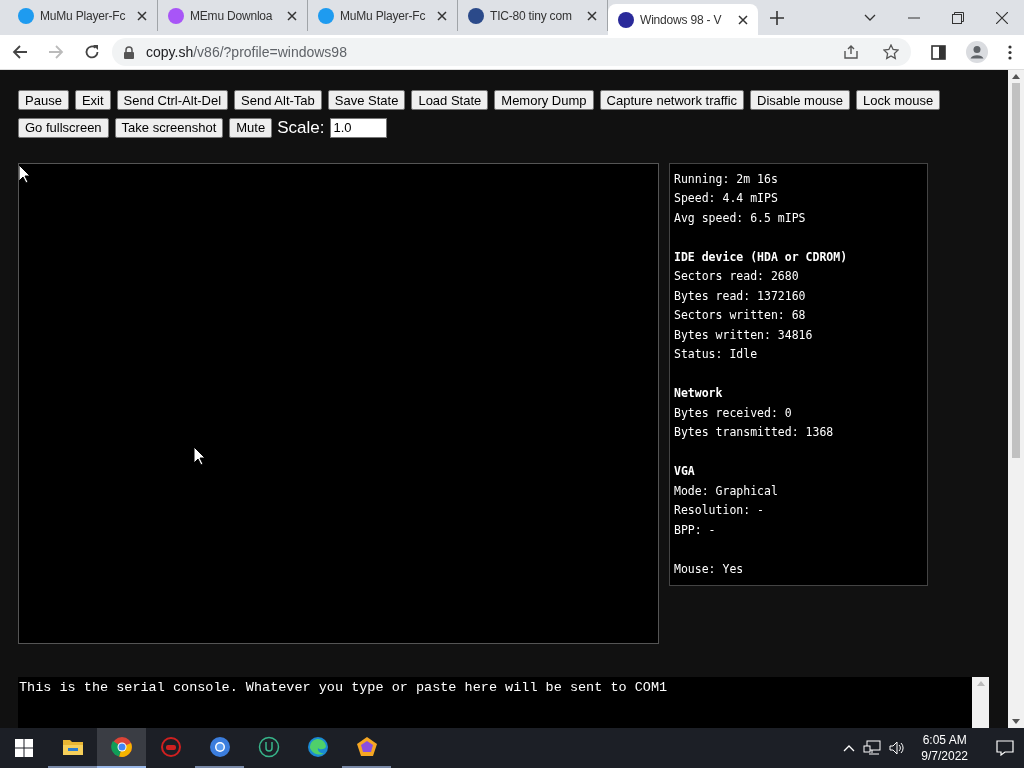 The height and width of the screenshot is (768, 1024). What do you see at coordinates (129, 52) in the screenshot?
I see `lock-icon` at bounding box center [129, 52].